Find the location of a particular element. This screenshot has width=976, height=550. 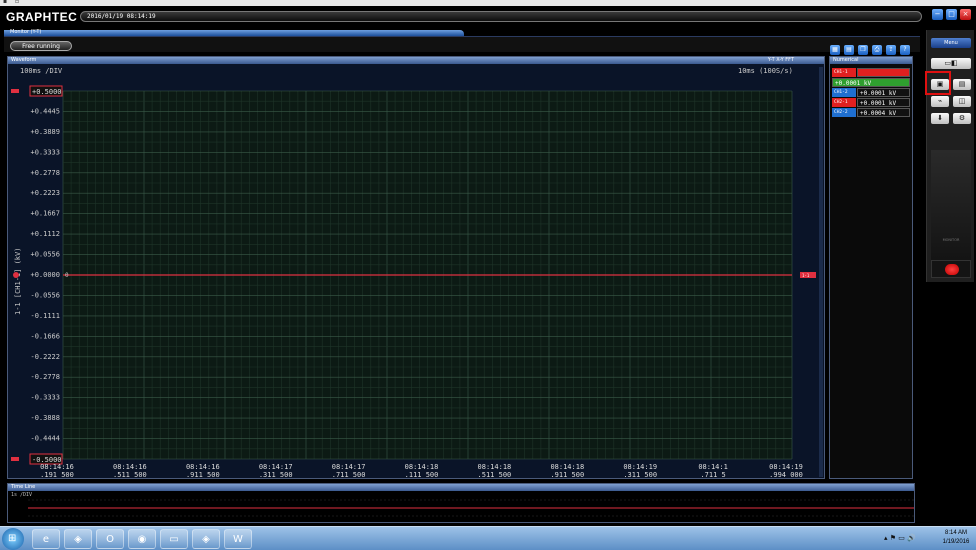

channel-value: +0.0004 kV is located at coordinates (883, 112).